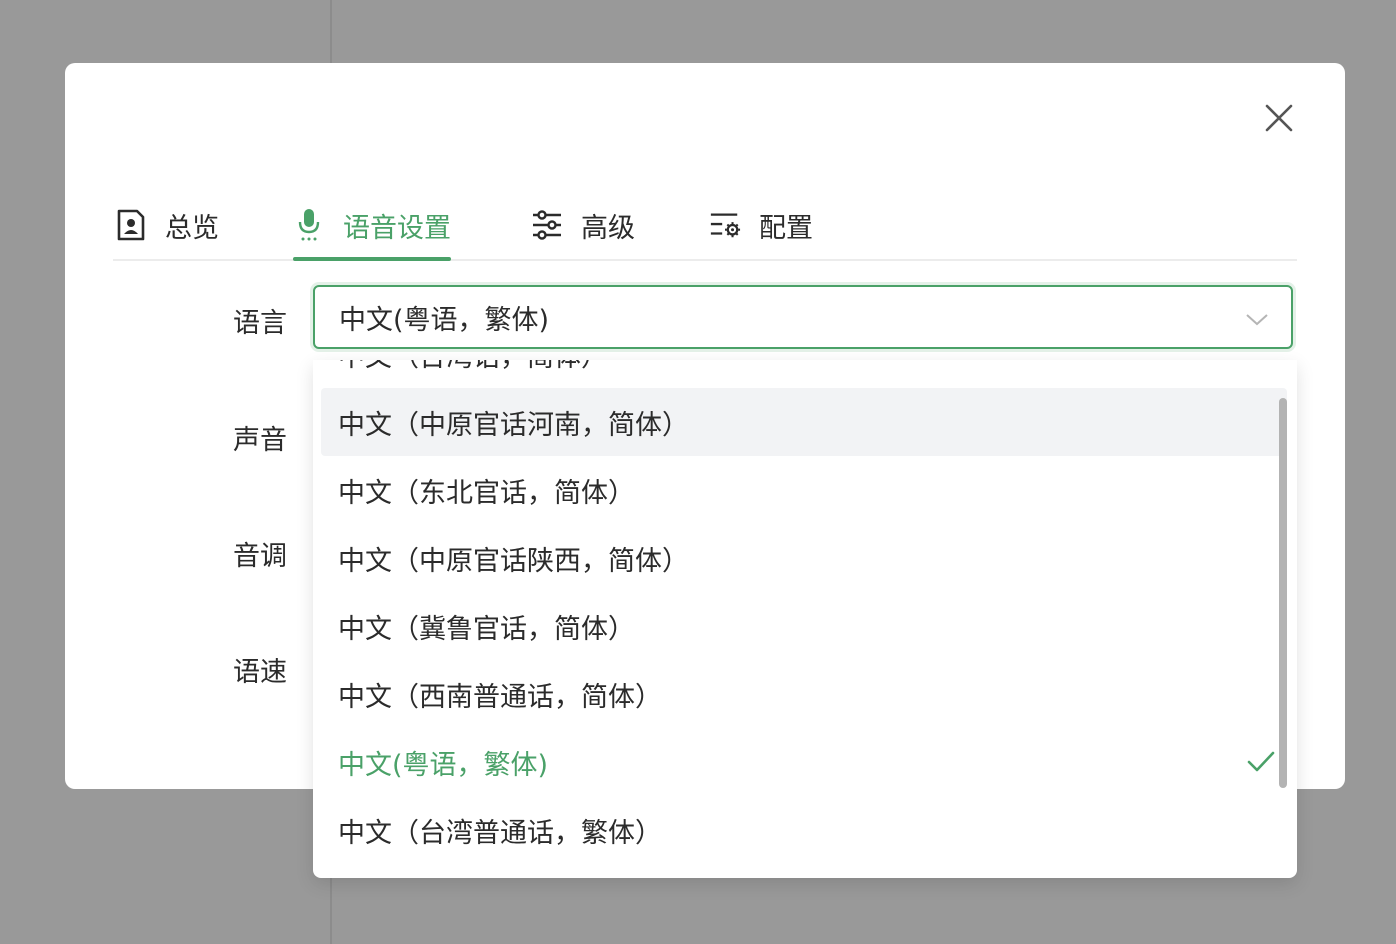  Describe the element at coordinates (805, 694) in the screenshot. I see `dropdown-option: 中文（西南普通话，简体）` at that location.